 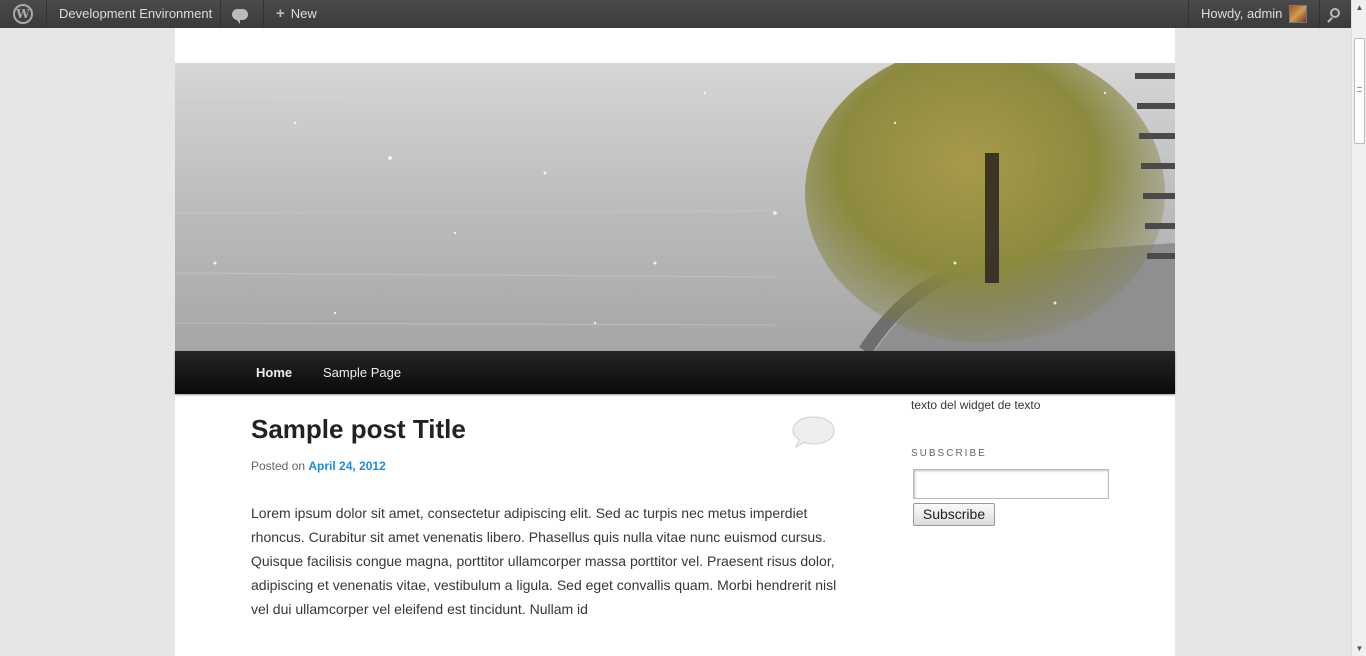 I want to click on grip-icon, so click(x=1359, y=89).